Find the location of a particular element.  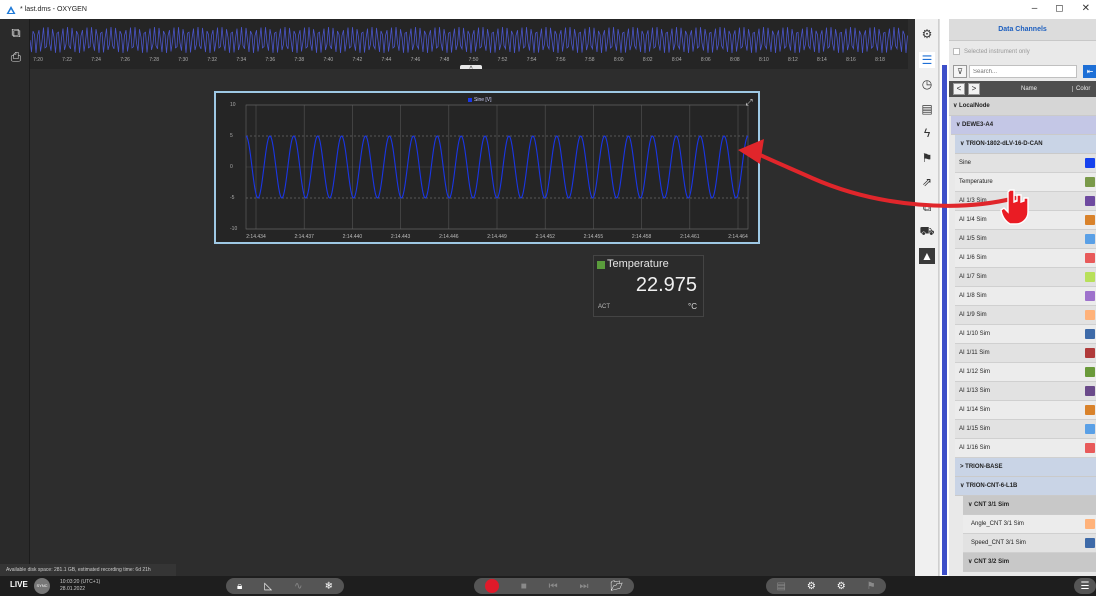

channel-name: AI 1/5 Sim is located at coordinates (973, 239).